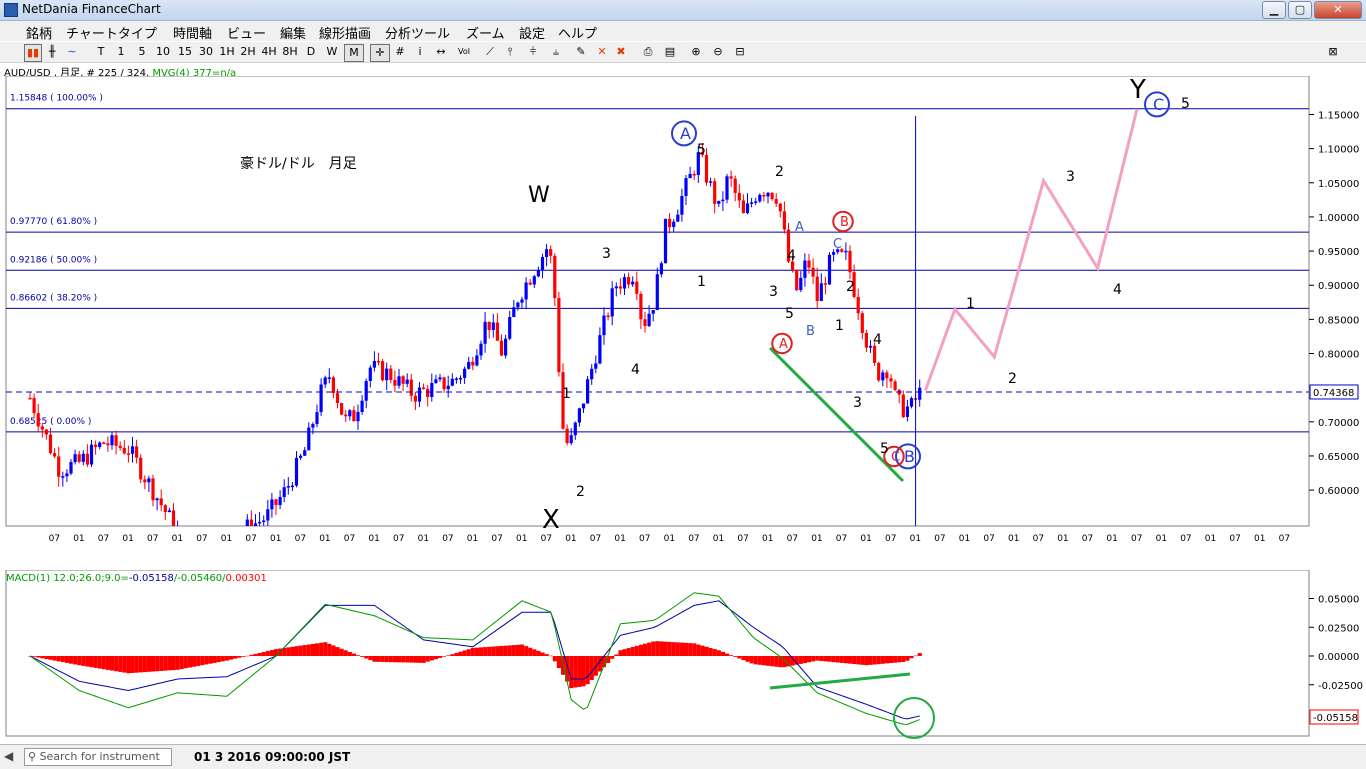 This screenshot has width=1366, height=769. What do you see at coordinates (670, 52) in the screenshot?
I see `save-icon: ▤` at bounding box center [670, 52].